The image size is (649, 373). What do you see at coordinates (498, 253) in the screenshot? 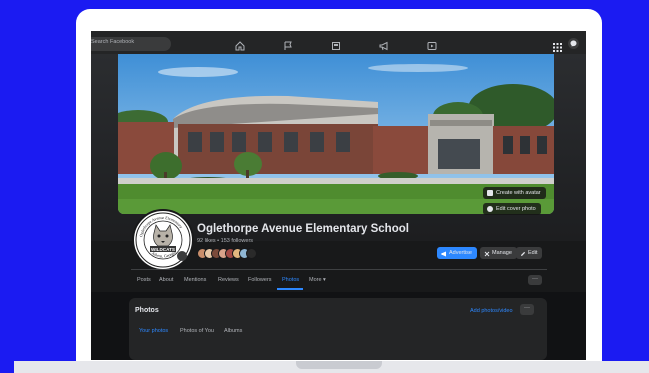
I see `manage-button: Manage` at bounding box center [498, 253].